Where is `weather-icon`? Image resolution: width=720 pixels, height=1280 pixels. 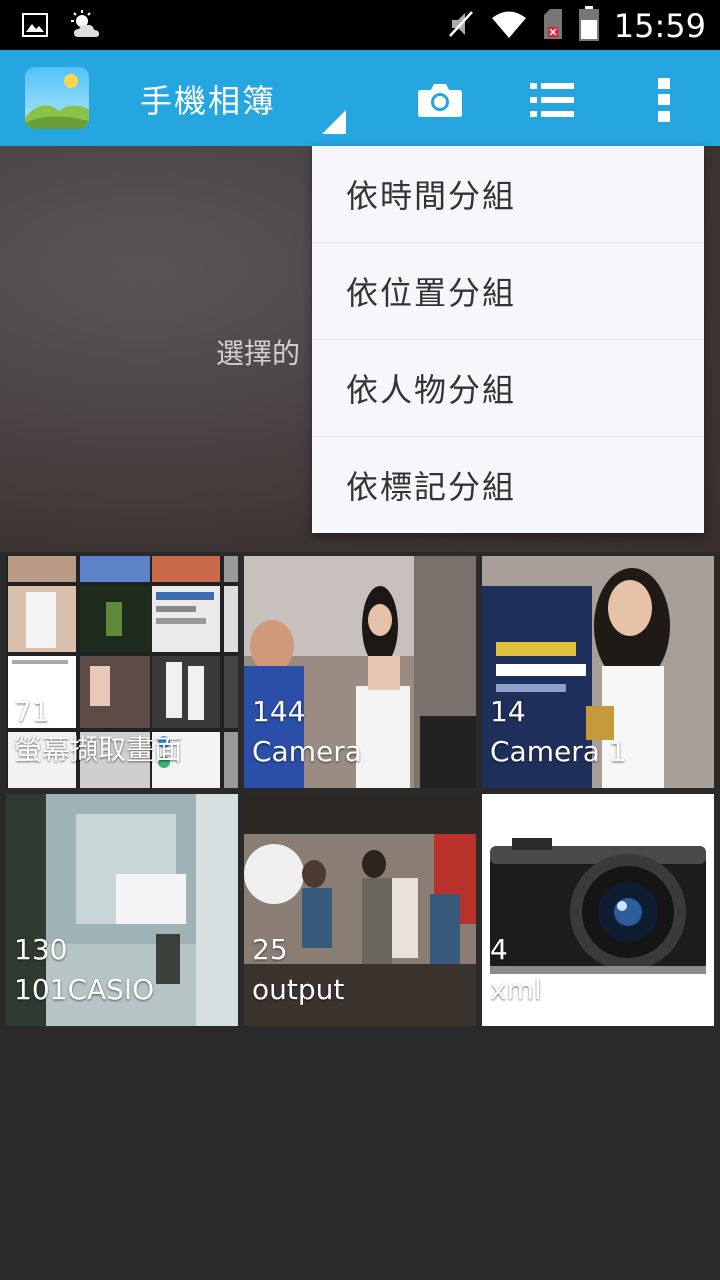 weather-icon is located at coordinates (86, 27).